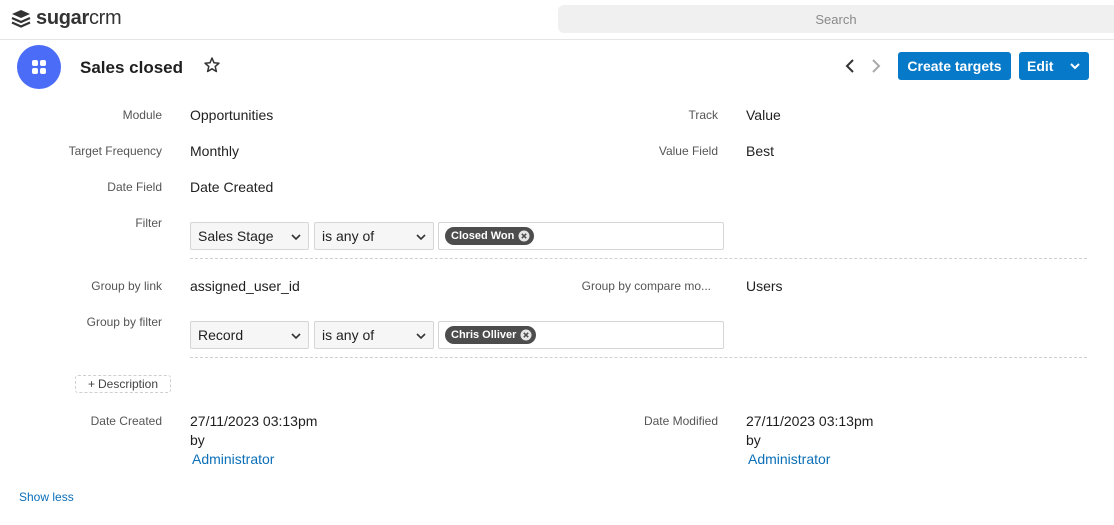 This screenshot has width=1114, height=525. Describe the element at coordinates (232, 115) in the screenshot. I see `module-value: Opportunities` at that location.